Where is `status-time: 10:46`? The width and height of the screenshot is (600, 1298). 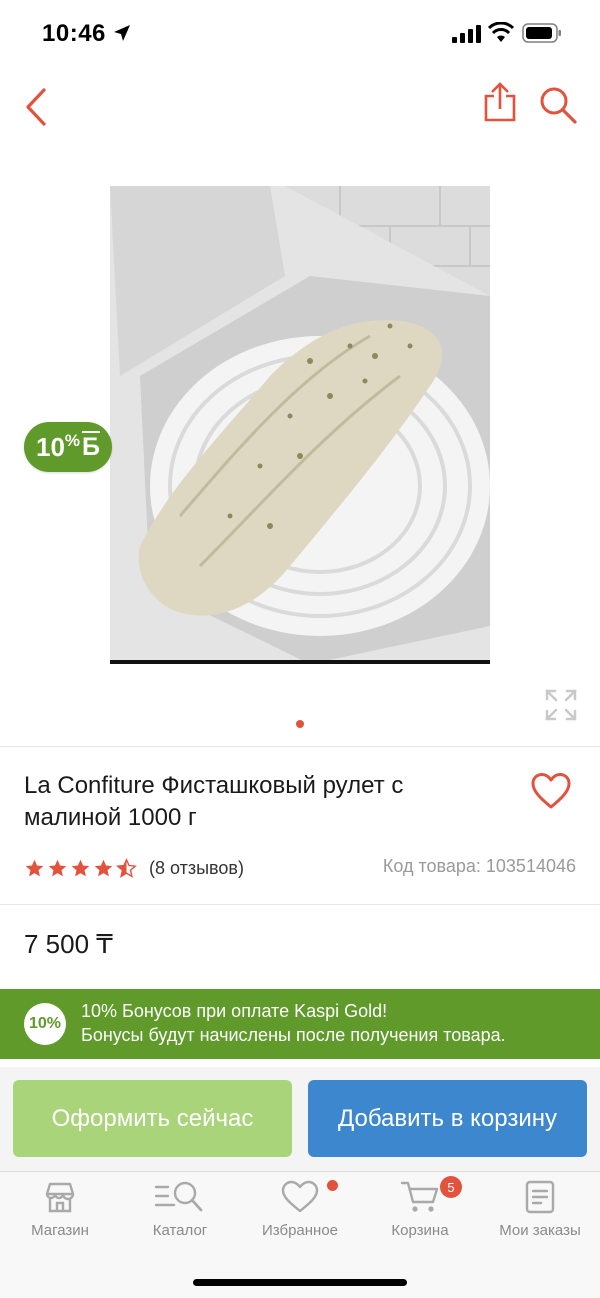 status-time: 10:46 is located at coordinates (74, 33).